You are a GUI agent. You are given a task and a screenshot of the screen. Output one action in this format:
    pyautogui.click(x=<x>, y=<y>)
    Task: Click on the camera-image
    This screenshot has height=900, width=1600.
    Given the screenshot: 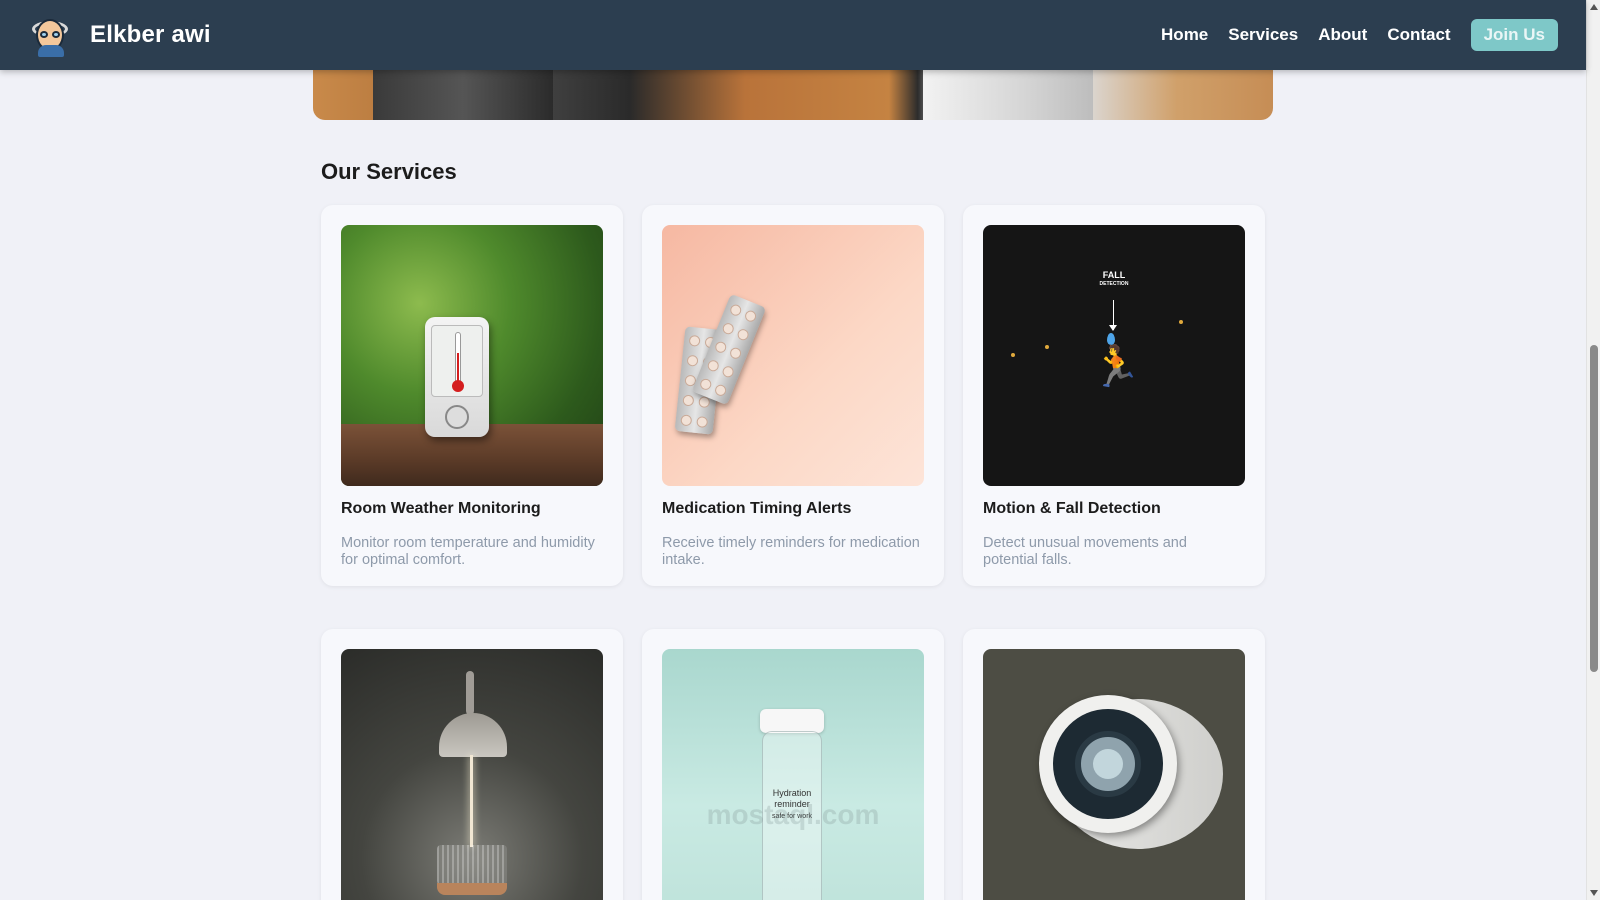 What is the action you would take?
    pyautogui.click(x=1114, y=774)
    